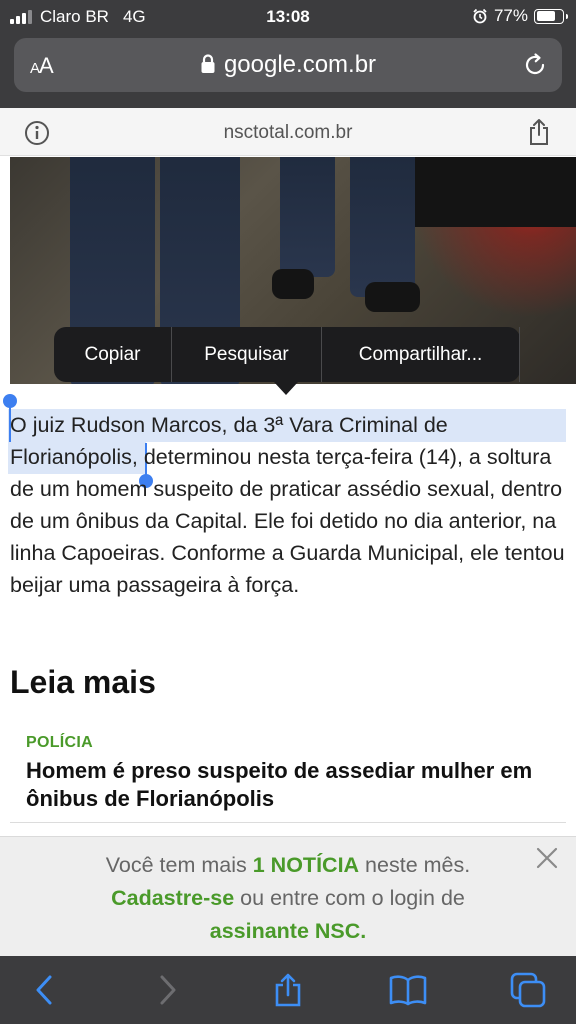  What do you see at coordinates (288, 17) in the screenshot?
I see `status-bar: Claro BR 4G 13:08 77%` at bounding box center [288, 17].